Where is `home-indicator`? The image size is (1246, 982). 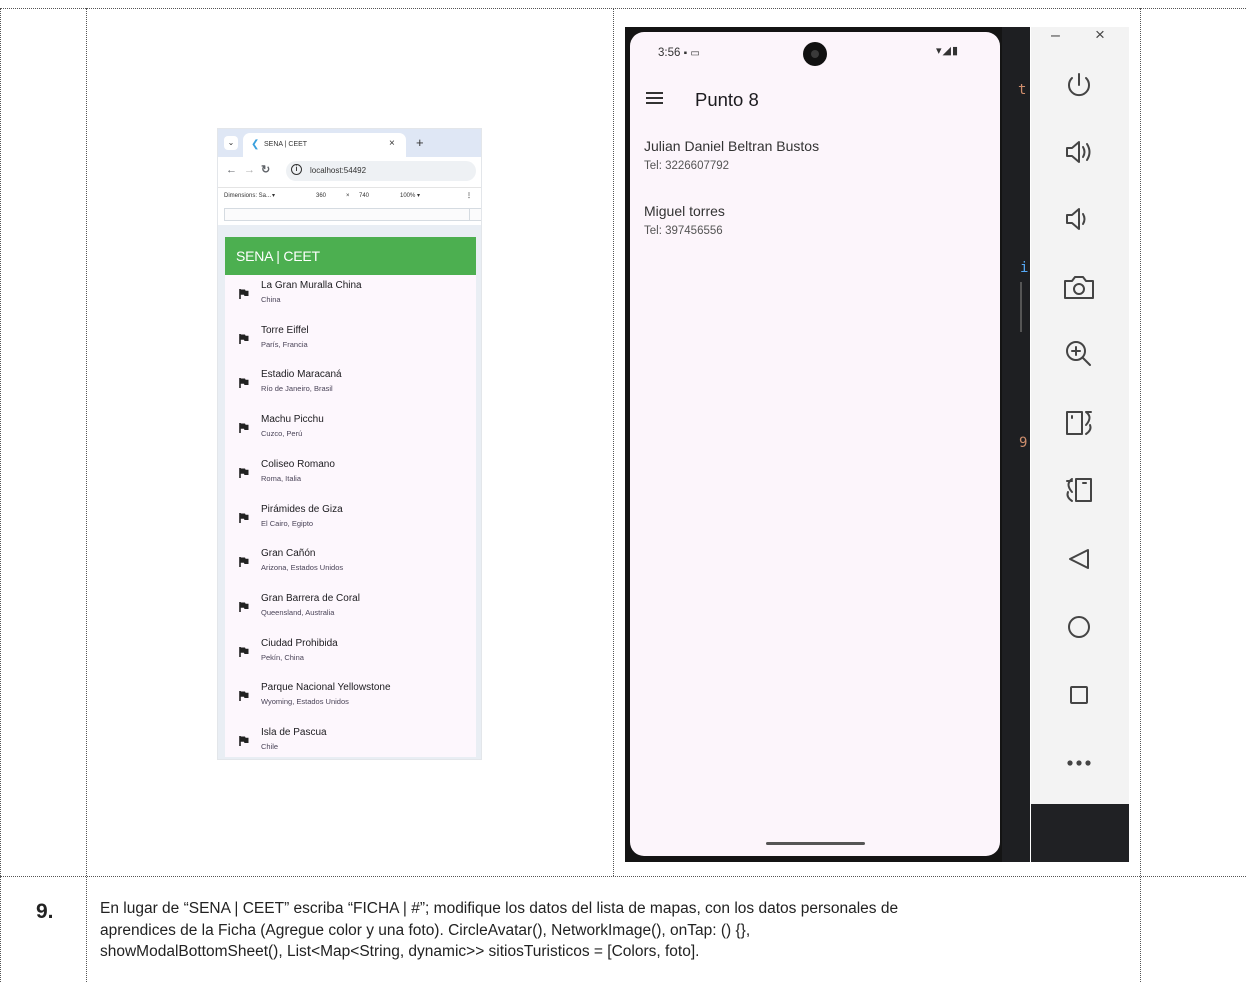
home-indicator is located at coordinates (815, 843).